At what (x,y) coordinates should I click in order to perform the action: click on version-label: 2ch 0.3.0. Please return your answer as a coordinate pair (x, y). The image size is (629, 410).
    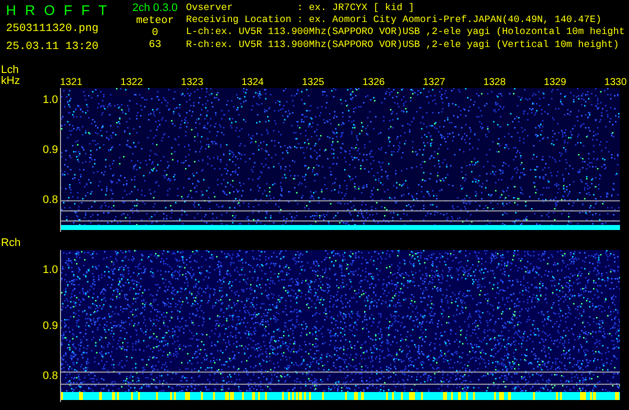
    Looking at the image, I should click on (155, 8).